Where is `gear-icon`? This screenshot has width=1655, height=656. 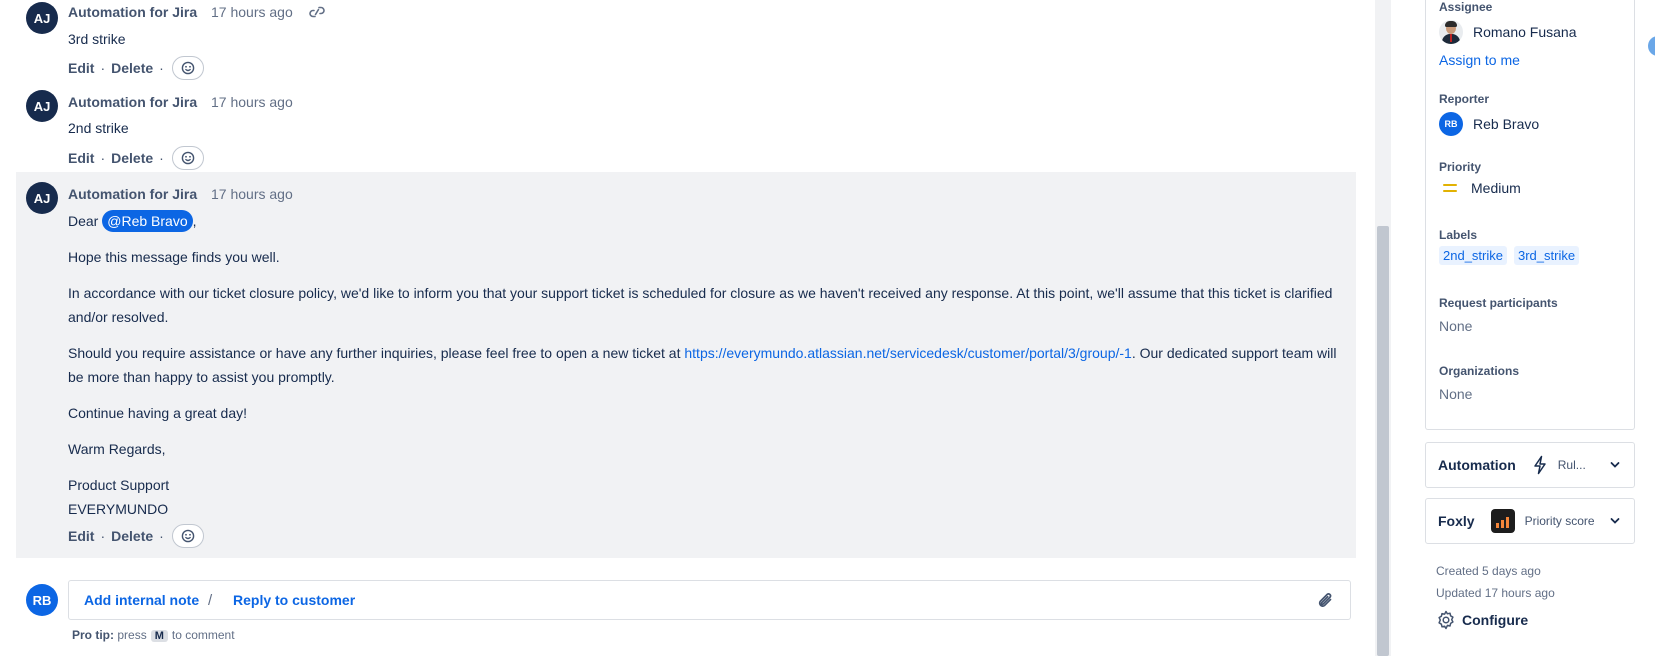 gear-icon is located at coordinates (1446, 620).